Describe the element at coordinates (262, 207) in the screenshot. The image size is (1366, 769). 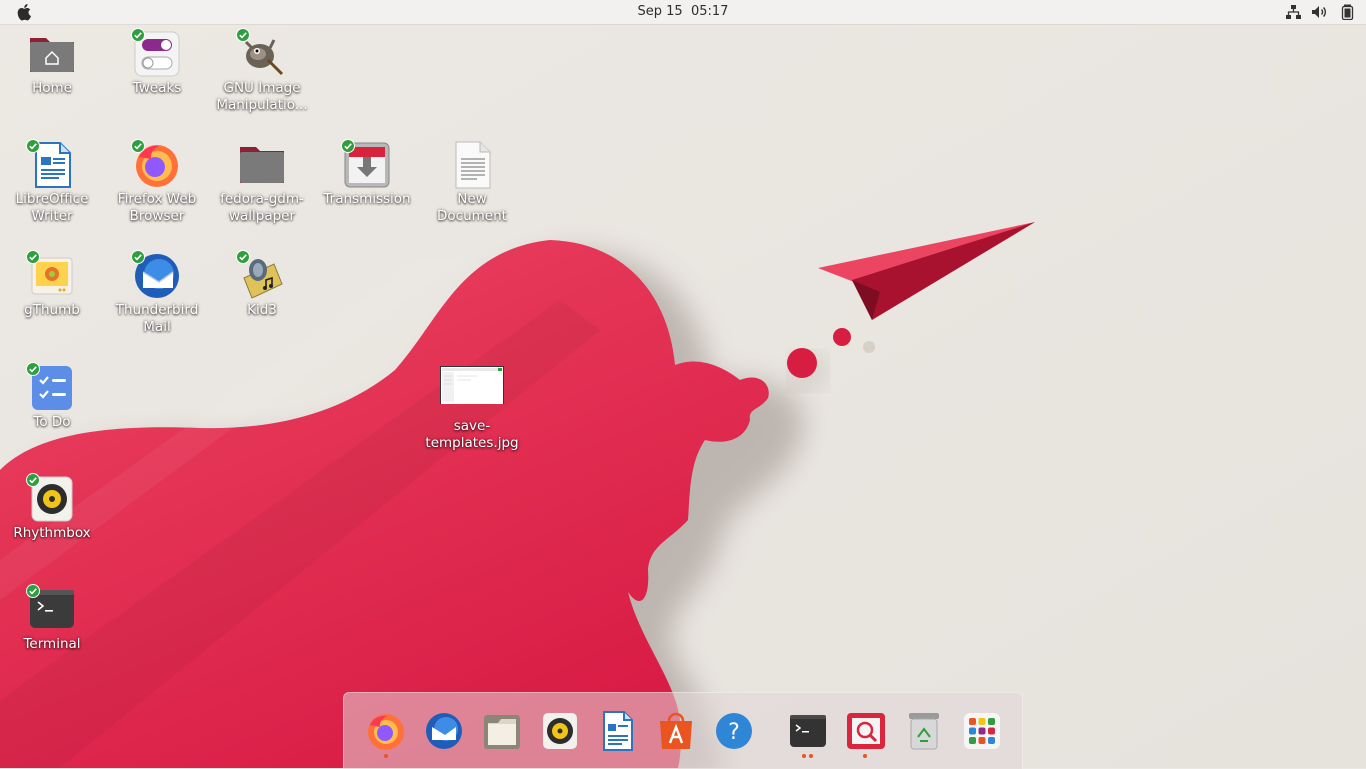
I see `desktop-icon-label: fedora-gdm-wallpaper` at that location.